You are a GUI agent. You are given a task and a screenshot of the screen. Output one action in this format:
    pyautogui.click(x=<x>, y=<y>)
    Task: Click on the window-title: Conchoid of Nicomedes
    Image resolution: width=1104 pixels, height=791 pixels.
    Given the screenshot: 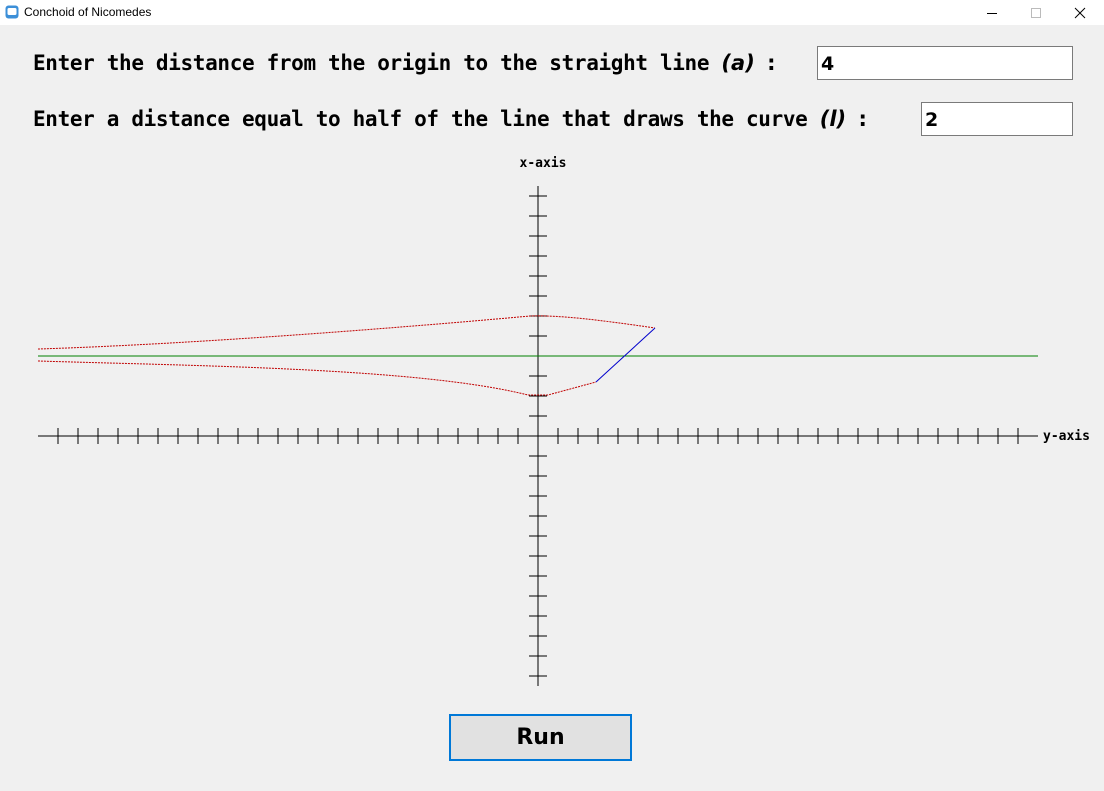 What is the action you would take?
    pyautogui.click(x=88, y=12)
    